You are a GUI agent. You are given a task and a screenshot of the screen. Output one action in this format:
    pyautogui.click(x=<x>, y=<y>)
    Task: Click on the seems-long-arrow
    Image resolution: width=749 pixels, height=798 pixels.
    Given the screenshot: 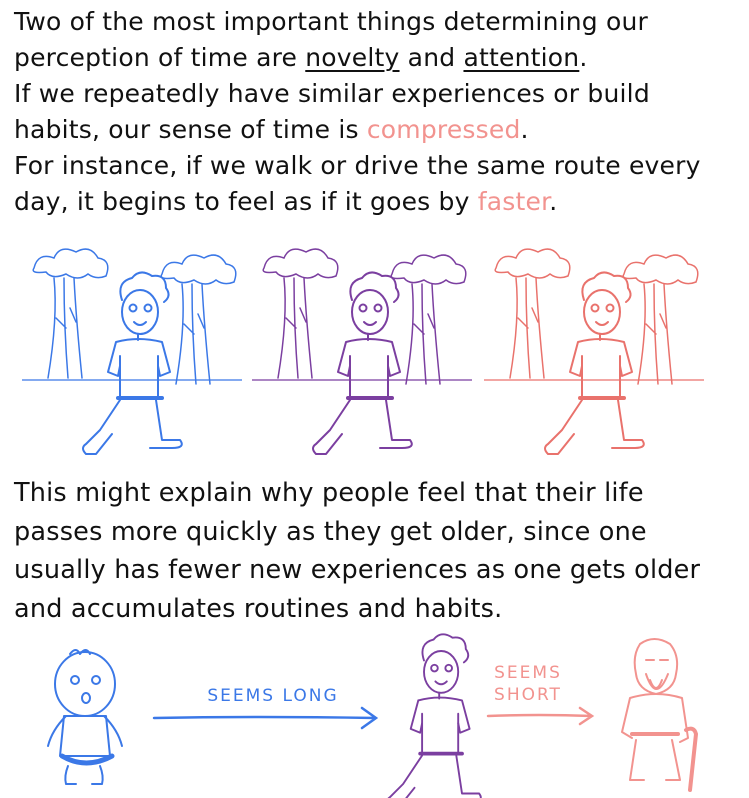 What is the action you would take?
    pyautogui.click(x=265, y=718)
    